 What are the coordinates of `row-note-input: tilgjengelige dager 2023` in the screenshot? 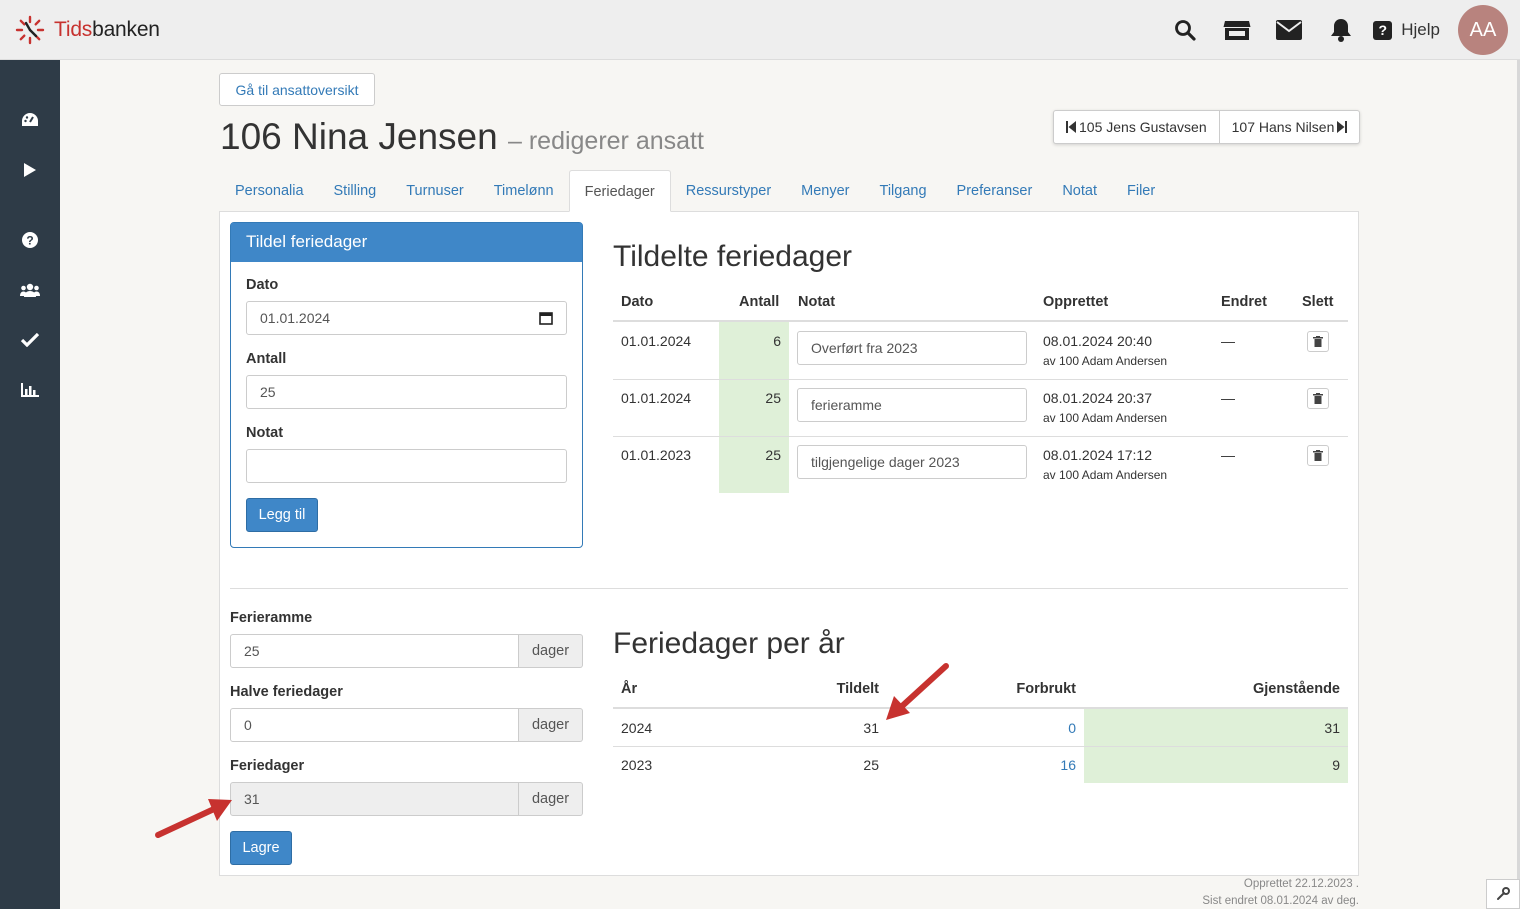 It's located at (912, 462).